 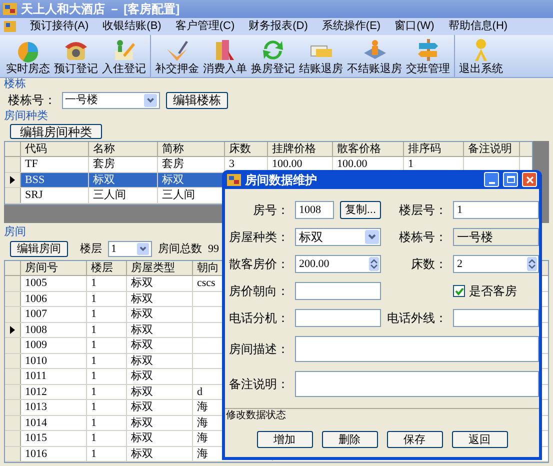 What do you see at coordinates (459, 291) in the screenshot?
I see `checkbox` at bounding box center [459, 291].